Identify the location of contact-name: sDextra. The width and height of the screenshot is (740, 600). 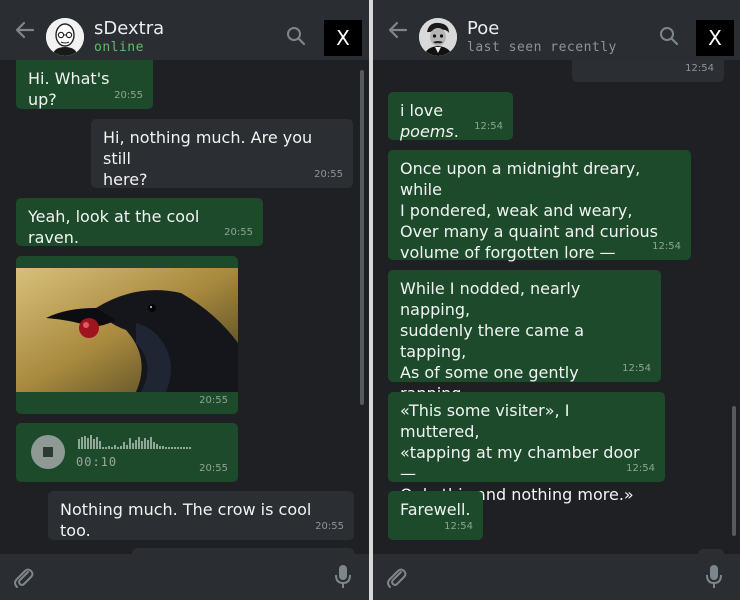
(129, 28).